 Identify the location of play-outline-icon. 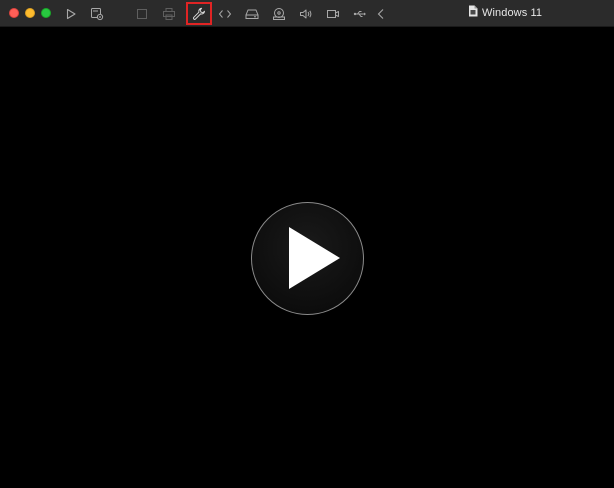
(71, 14).